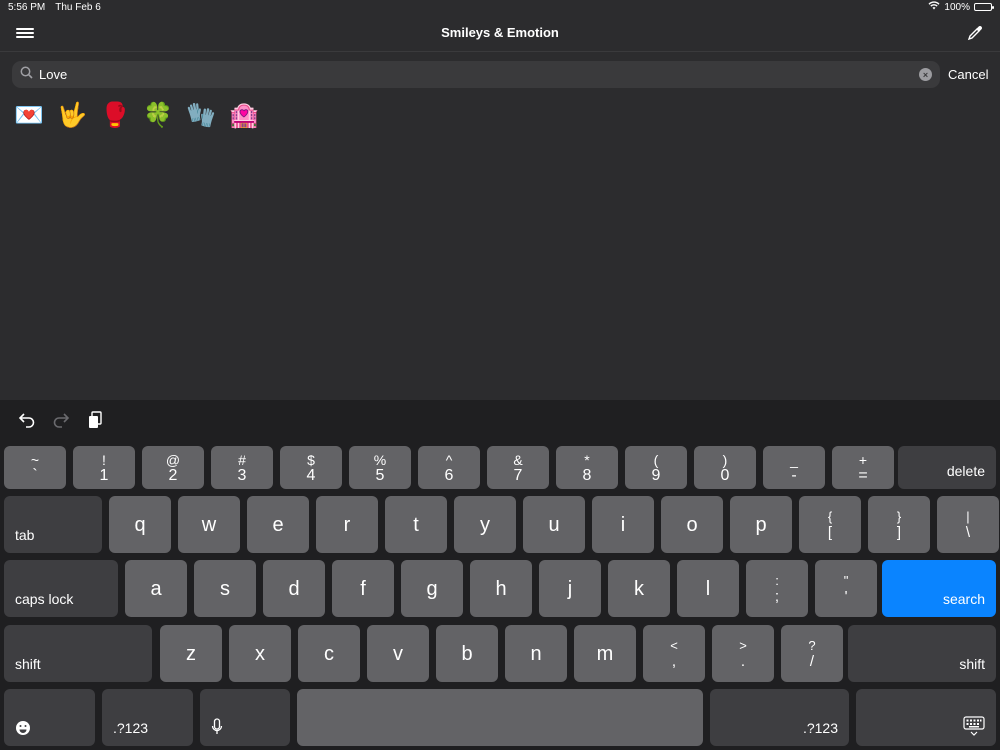 Image resolution: width=1000 pixels, height=750 pixels. I want to click on key-1: ! 1, so click(104, 467).